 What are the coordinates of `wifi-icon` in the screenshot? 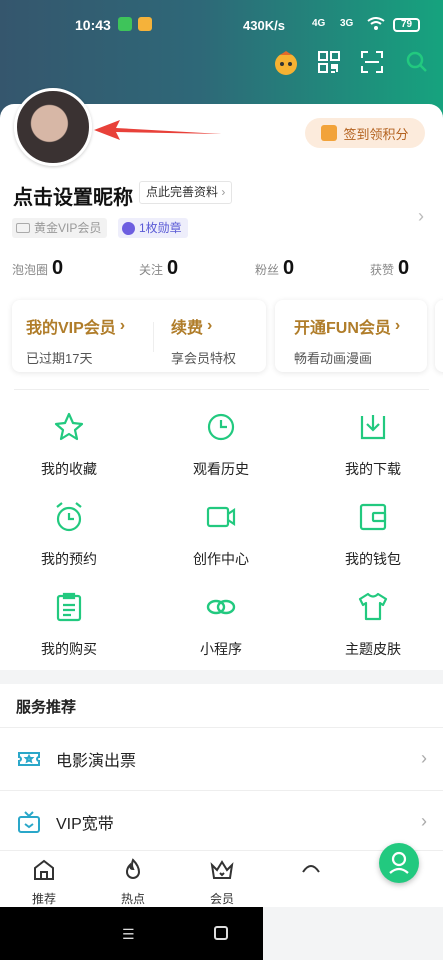 It's located at (376, 23).